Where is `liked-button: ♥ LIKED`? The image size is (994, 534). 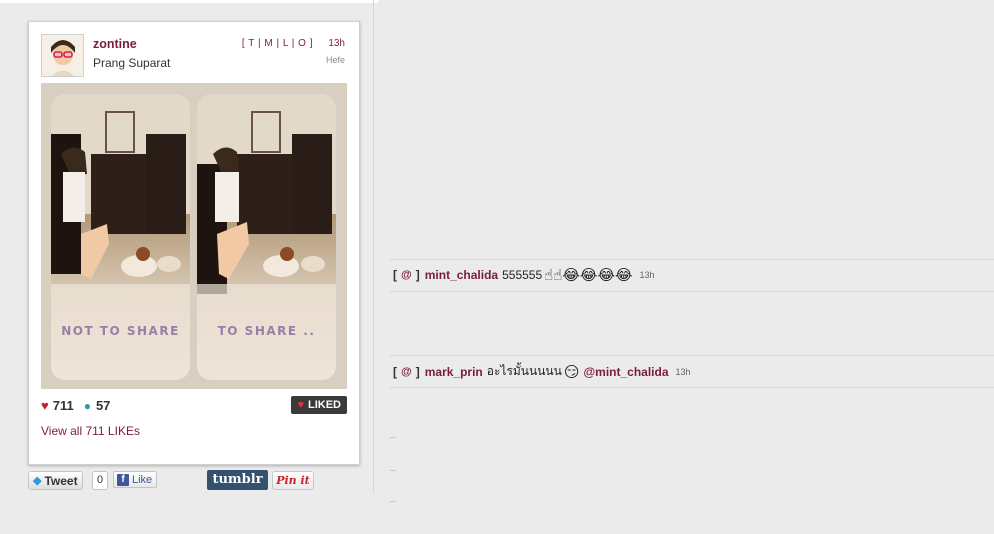
liked-button: ♥ LIKED is located at coordinates (319, 405).